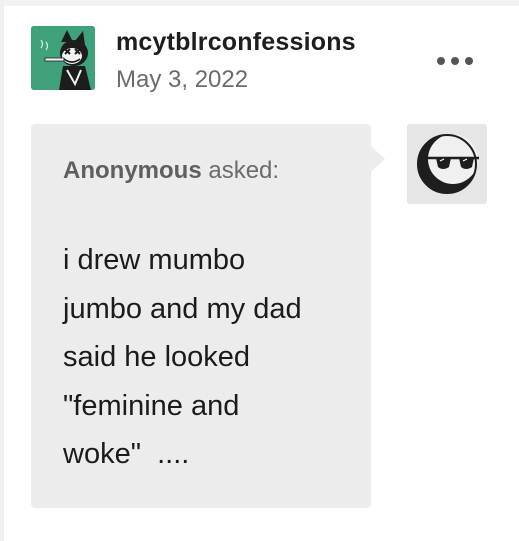 The image size is (519, 541). What do you see at coordinates (157, 357) in the screenshot?
I see `question-line: said he looked` at bounding box center [157, 357].